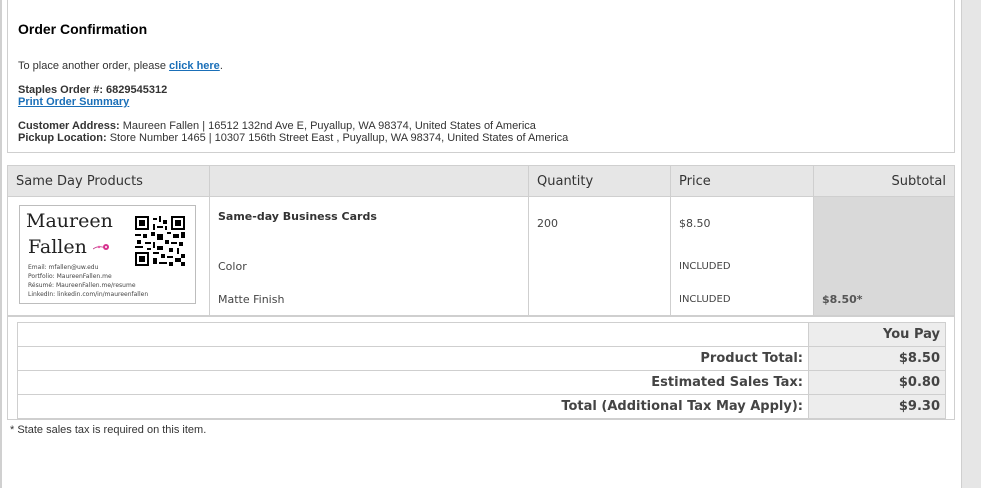  I want to click on left-border, so click(1, 244).